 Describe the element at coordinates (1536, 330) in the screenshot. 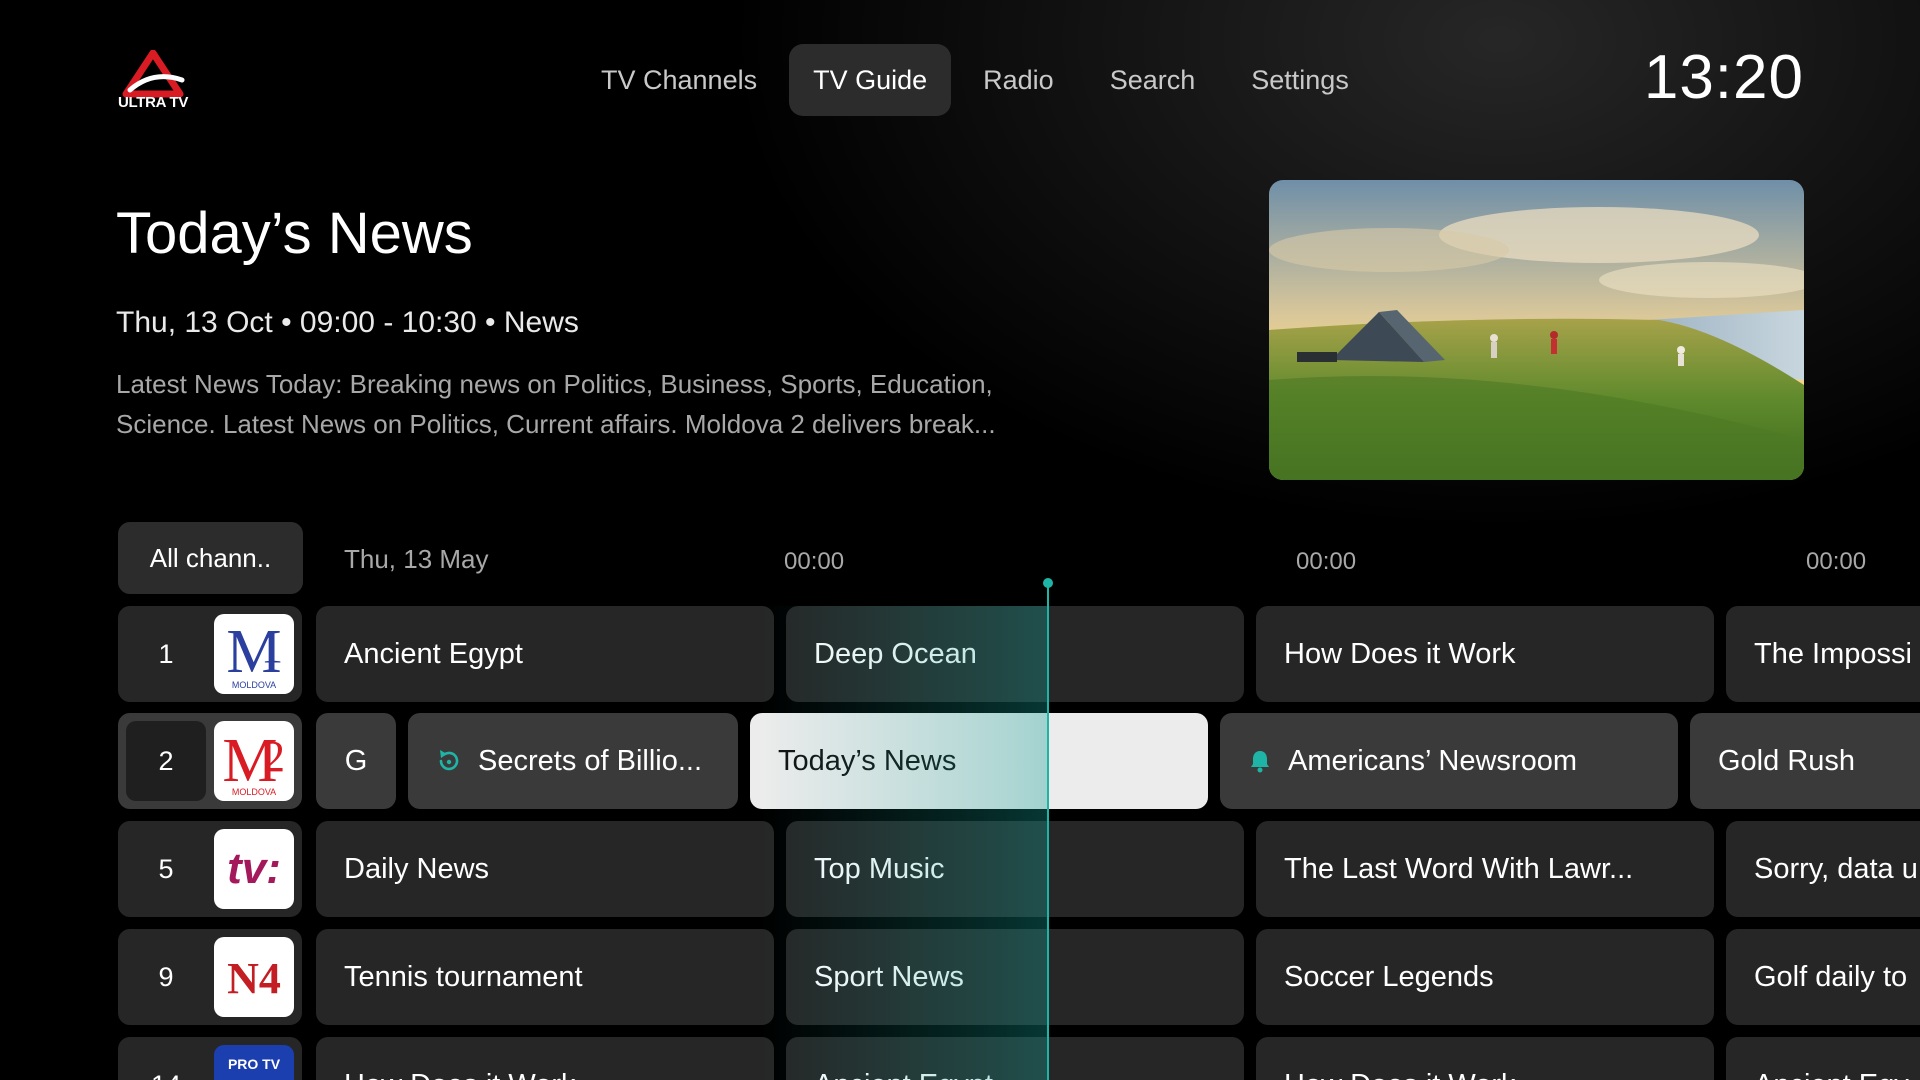

I see `program-preview-image` at that location.